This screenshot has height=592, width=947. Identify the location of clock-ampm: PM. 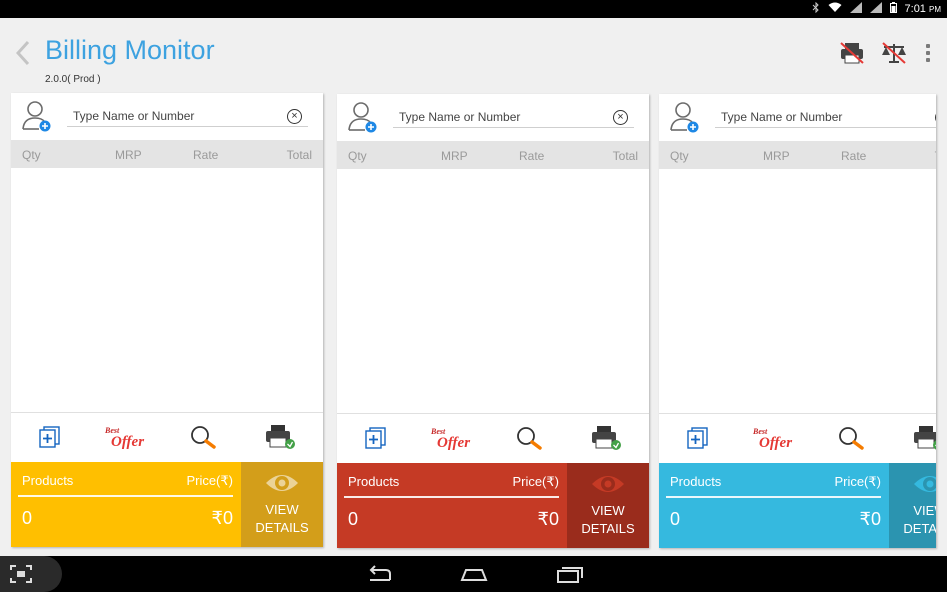
(935, 9).